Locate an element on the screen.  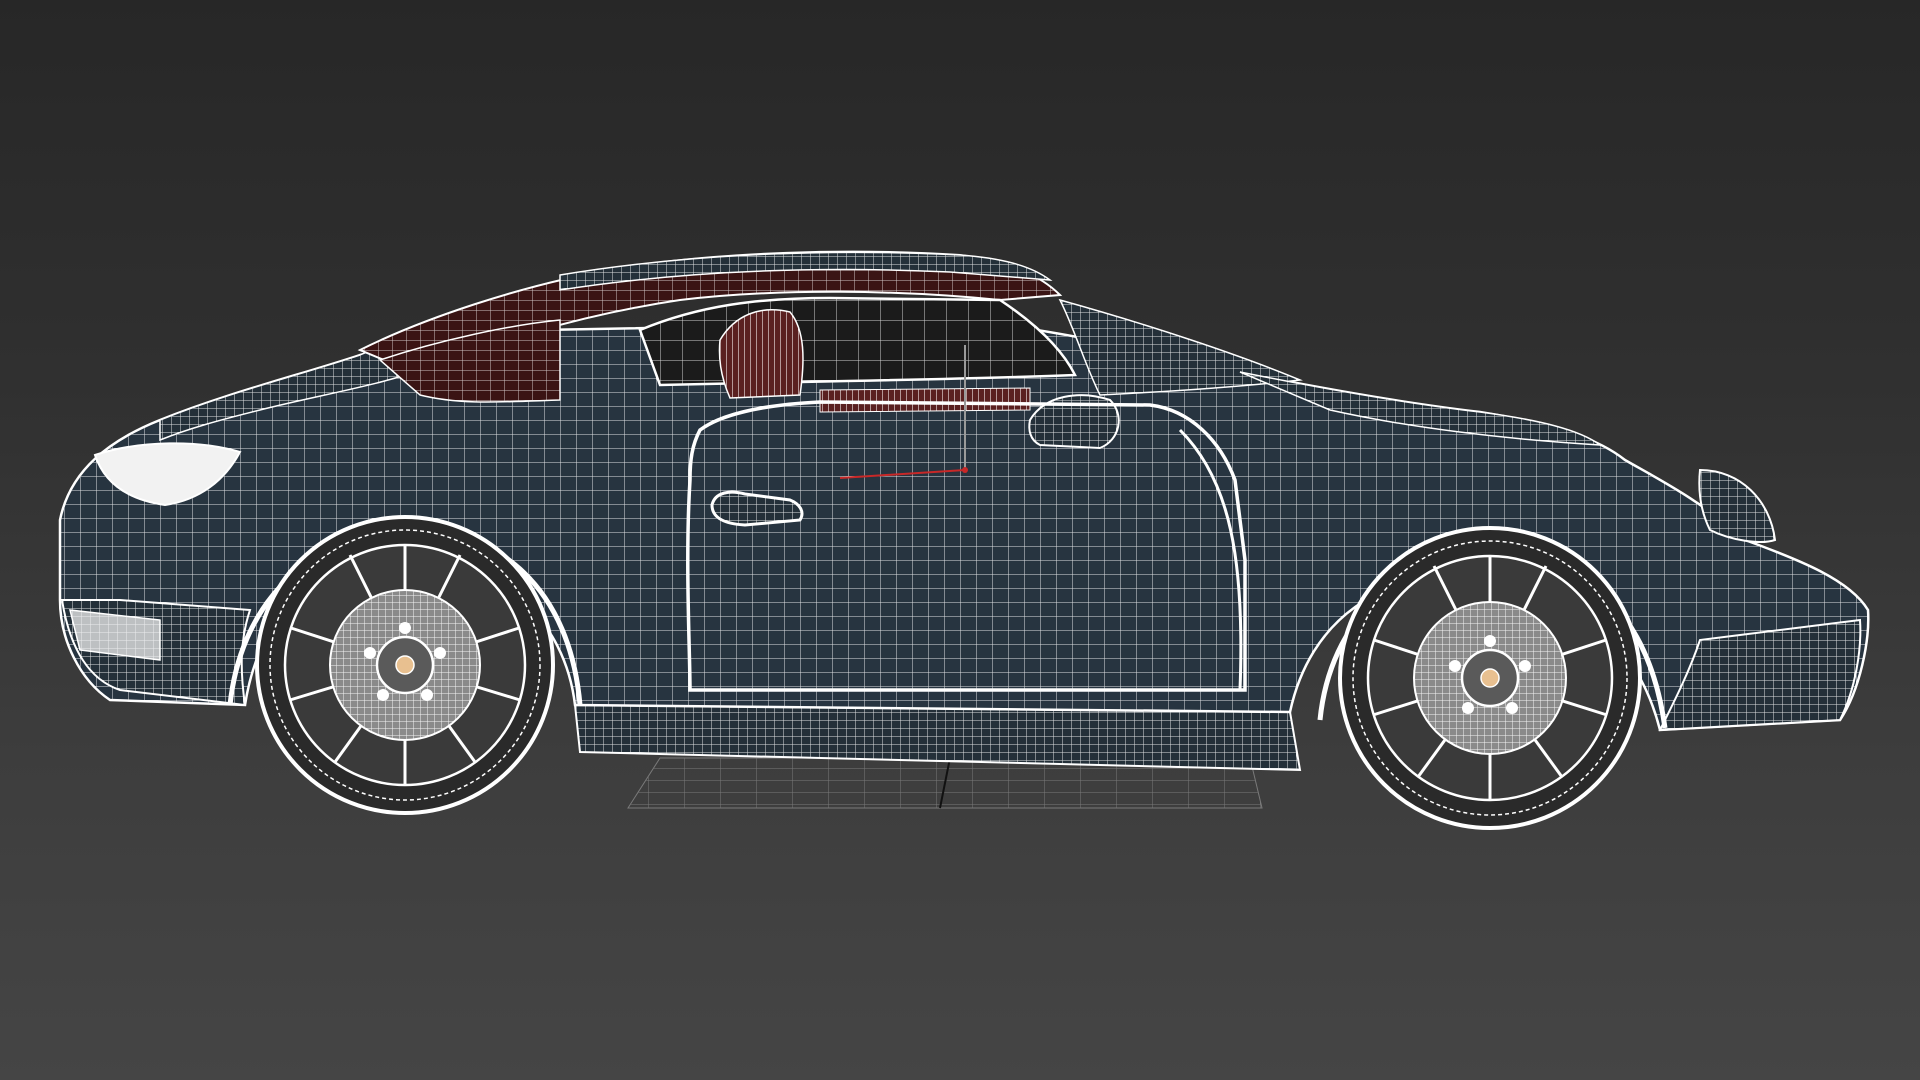
side-window is located at coordinates (857, 341).